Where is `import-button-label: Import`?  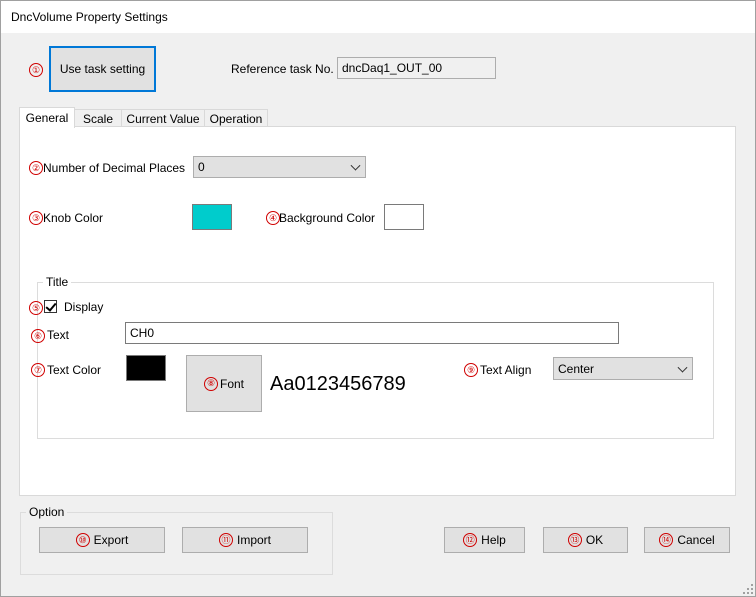
import-button-label: Import is located at coordinates (253, 540).